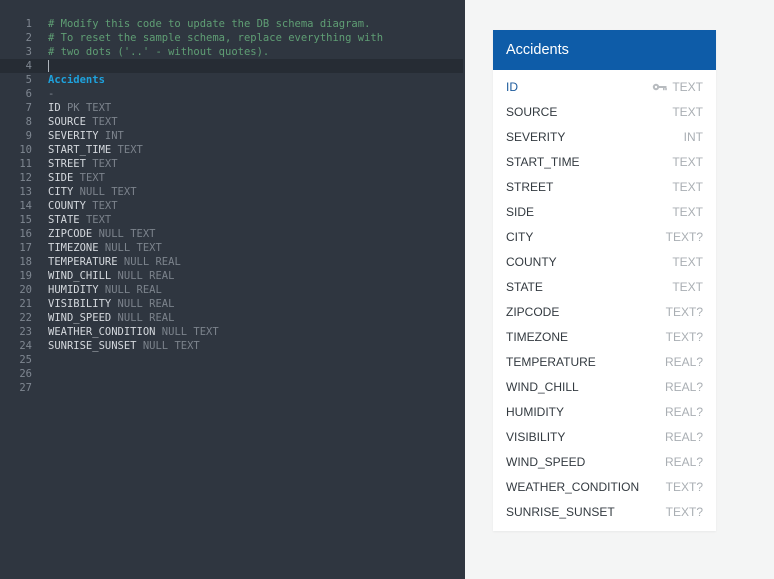 The width and height of the screenshot is (774, 579). I want to click on code-text: # two dots ('..' - without quotes)., so click(158, 52).